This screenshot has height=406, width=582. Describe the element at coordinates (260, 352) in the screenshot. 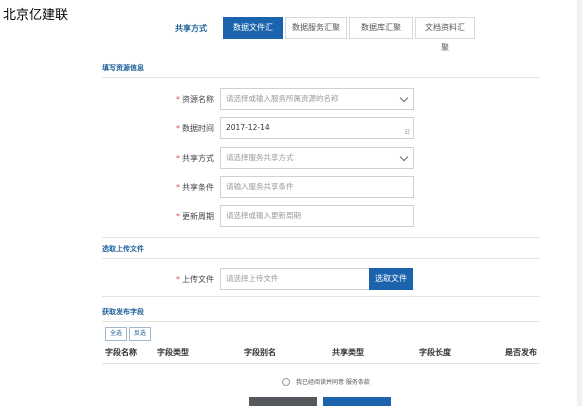

I see `column-header-field-alias: 字段别名` at that location.